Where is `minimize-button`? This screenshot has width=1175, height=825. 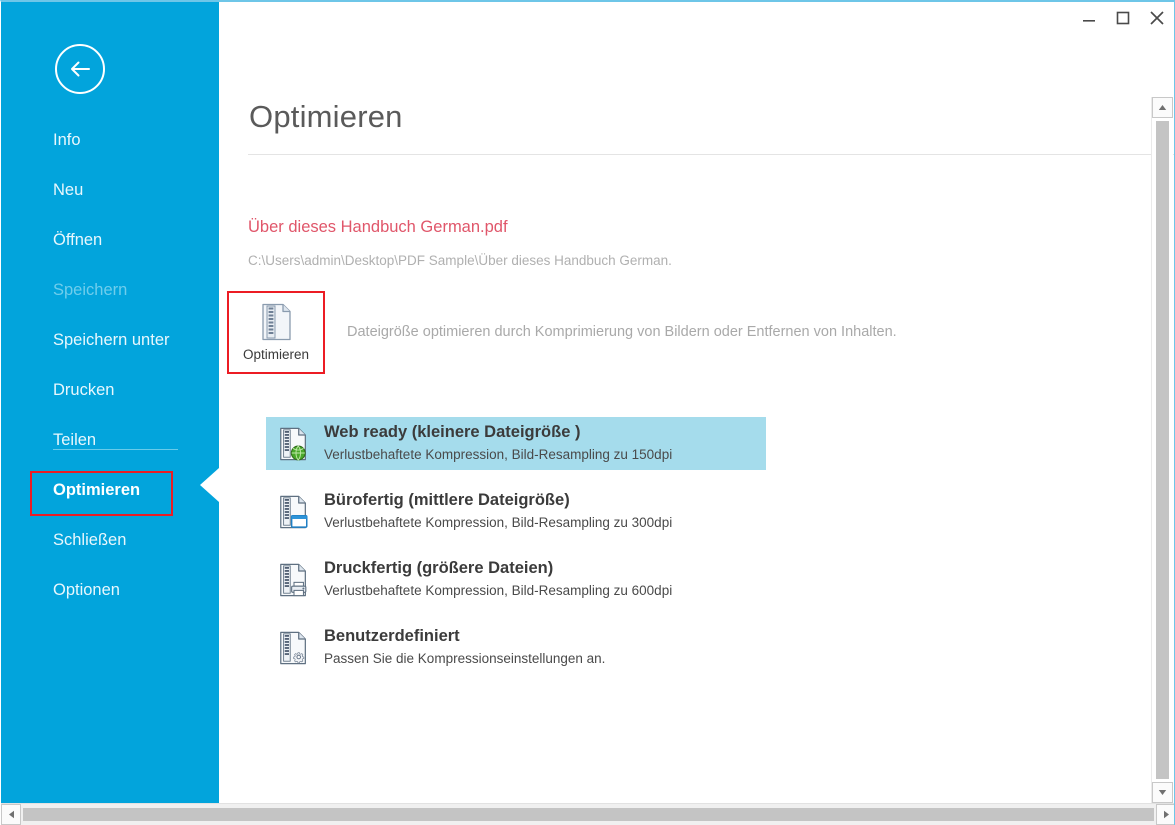
minimize-button is located at coordinates (1089, 18).